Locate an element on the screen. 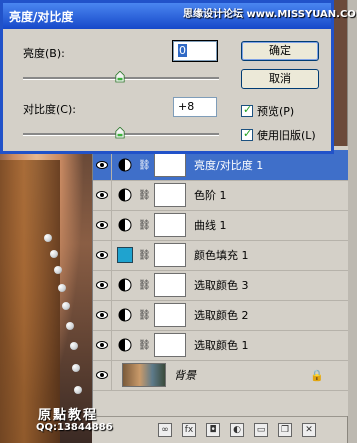 This screenshot has width=357, height=443. link-icon: ∞ is located at coordinates (165, 430).